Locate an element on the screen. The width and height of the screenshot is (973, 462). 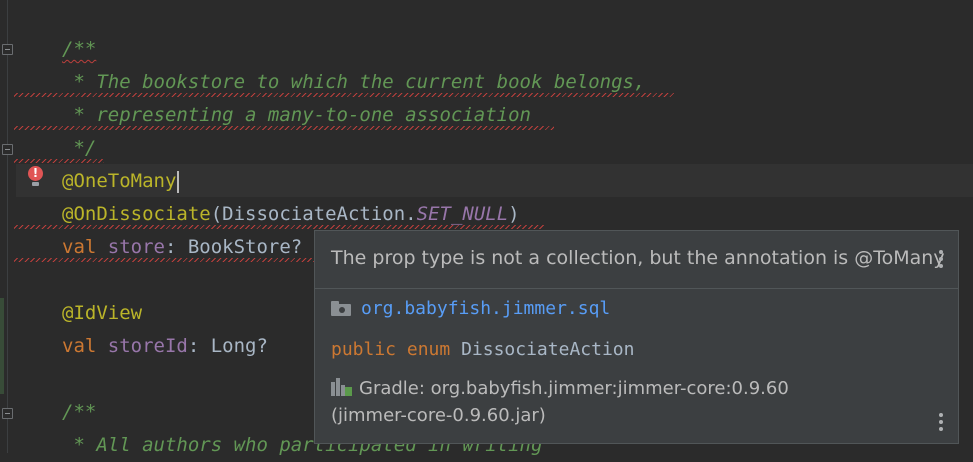
gutter-divider is located at coordinates (7, 226).